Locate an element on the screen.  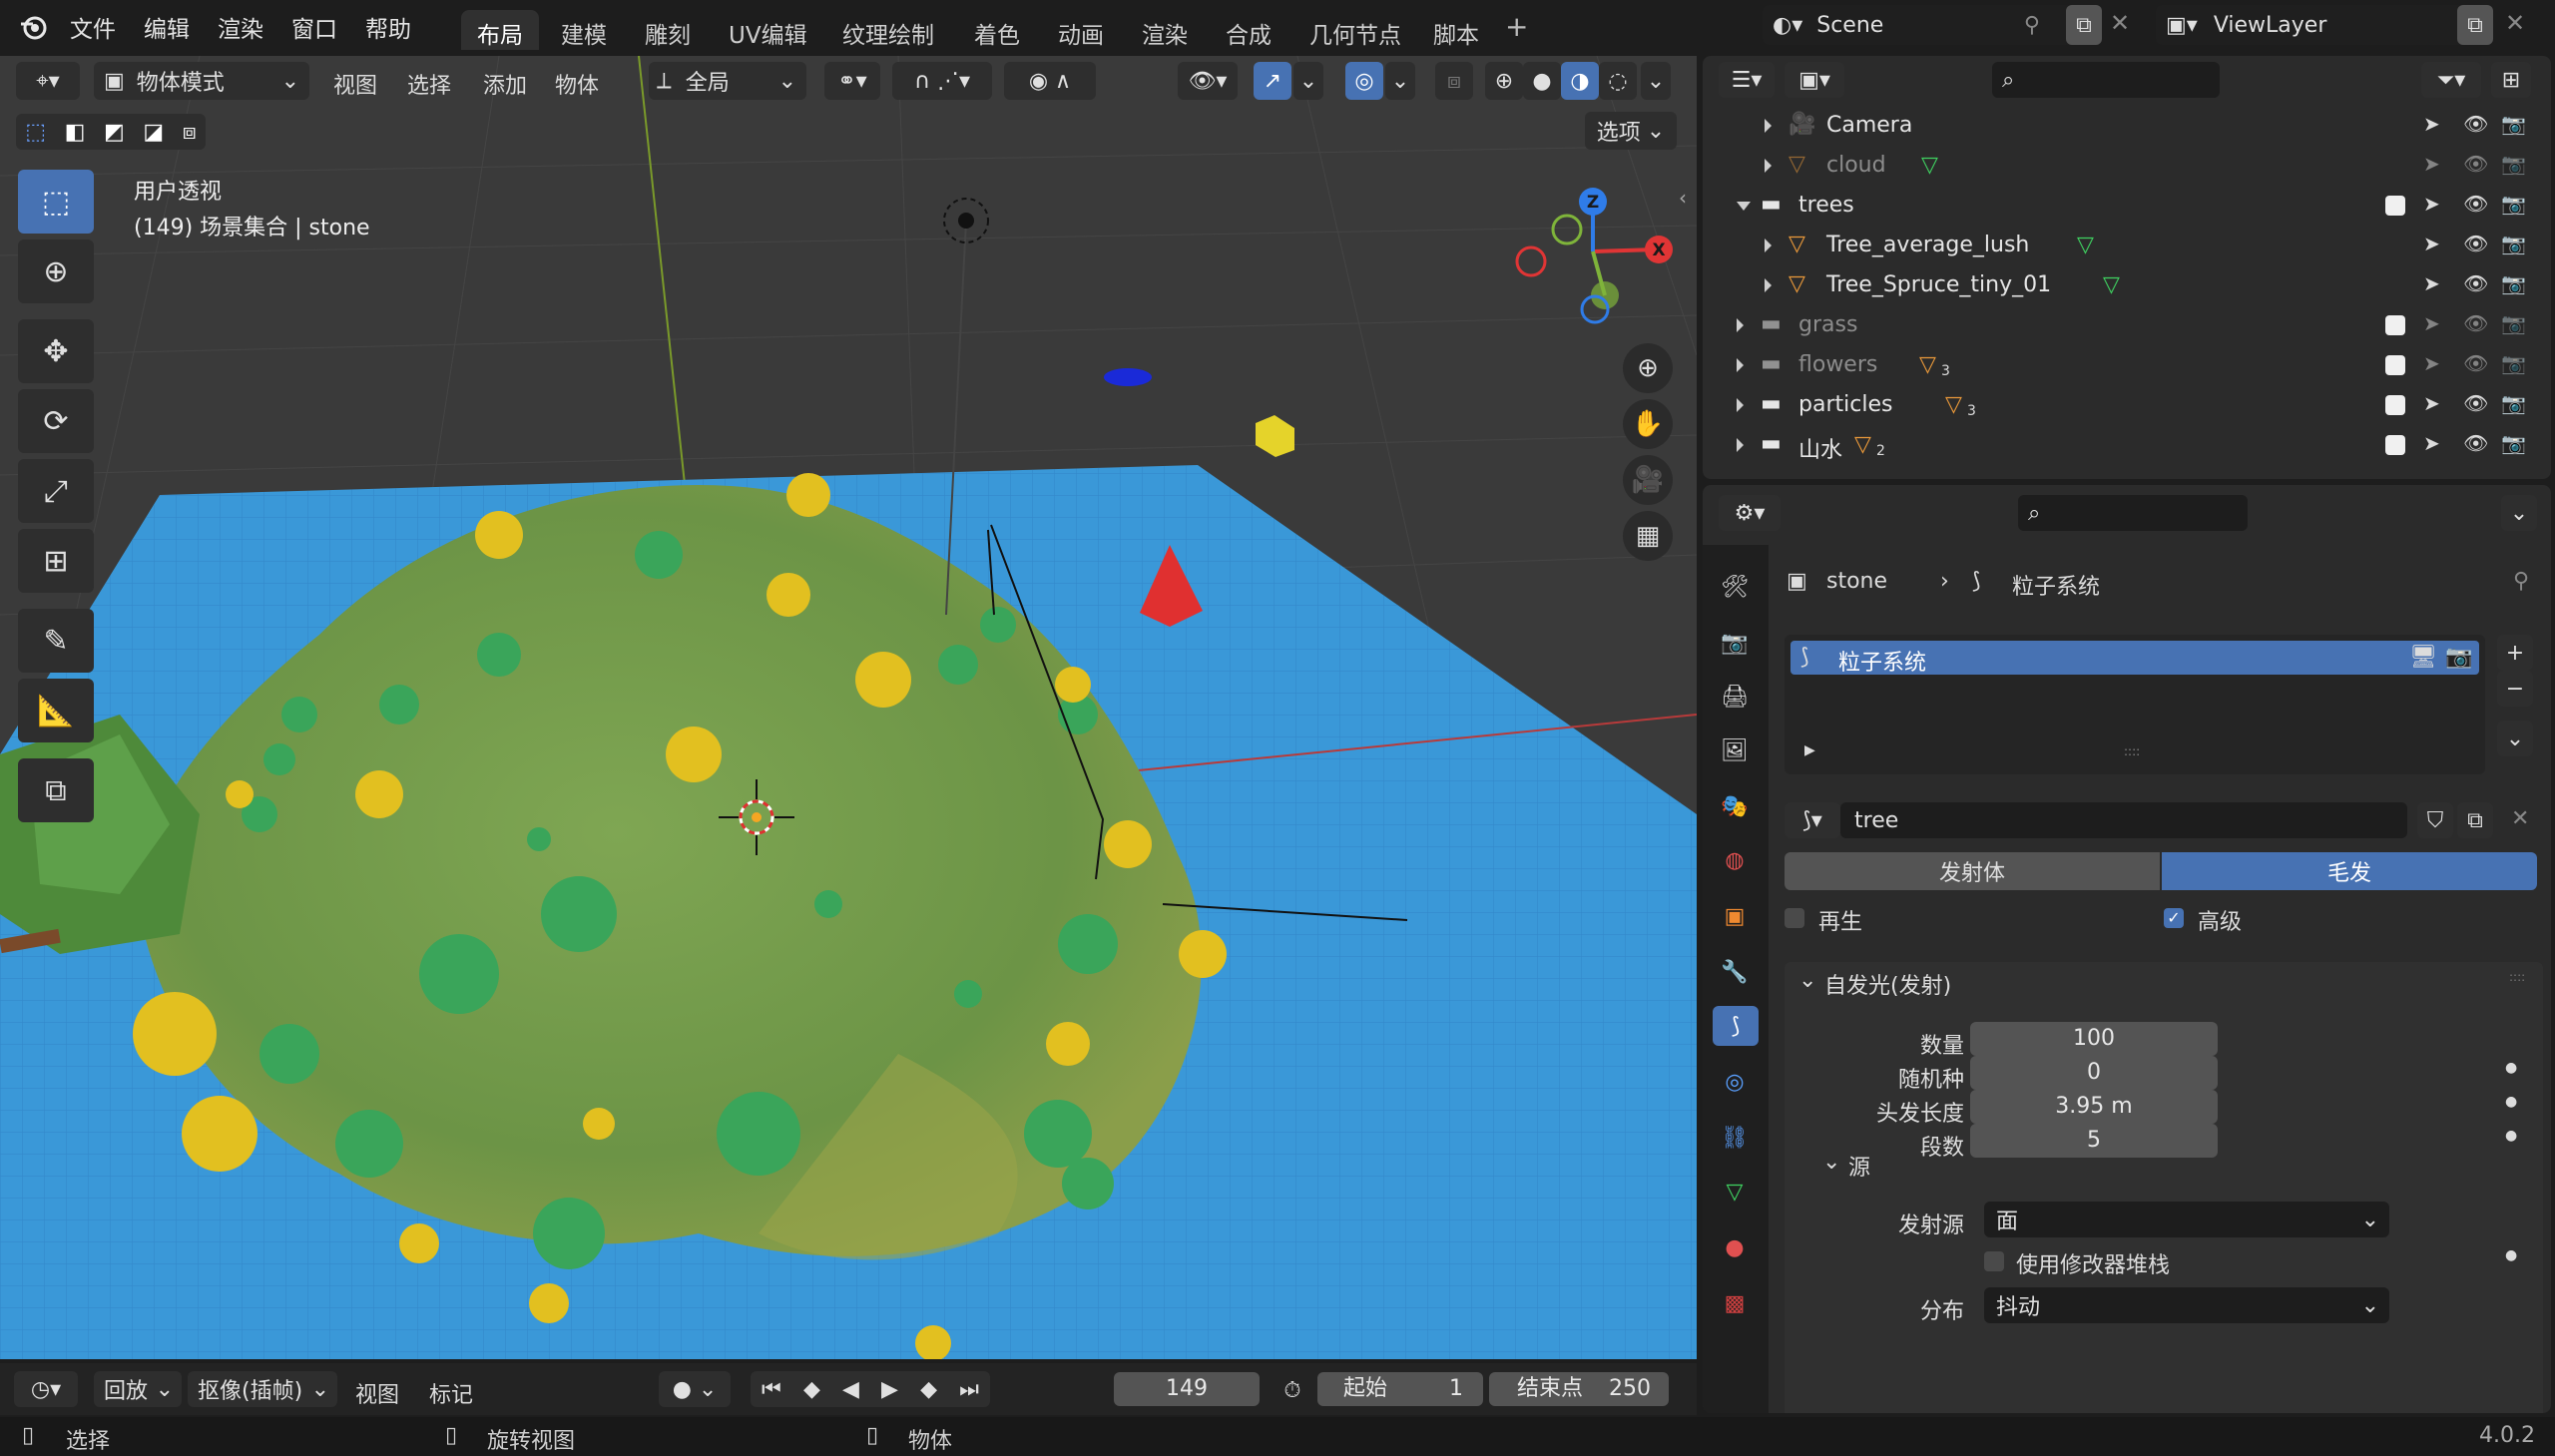
annotate-tool: ✎ is located at coordinates (56, 641).